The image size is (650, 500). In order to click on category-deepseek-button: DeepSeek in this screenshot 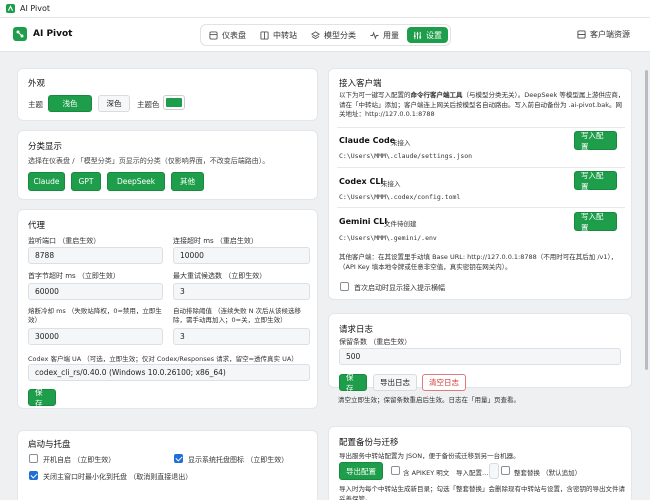, I will do `click(136, 181)`.